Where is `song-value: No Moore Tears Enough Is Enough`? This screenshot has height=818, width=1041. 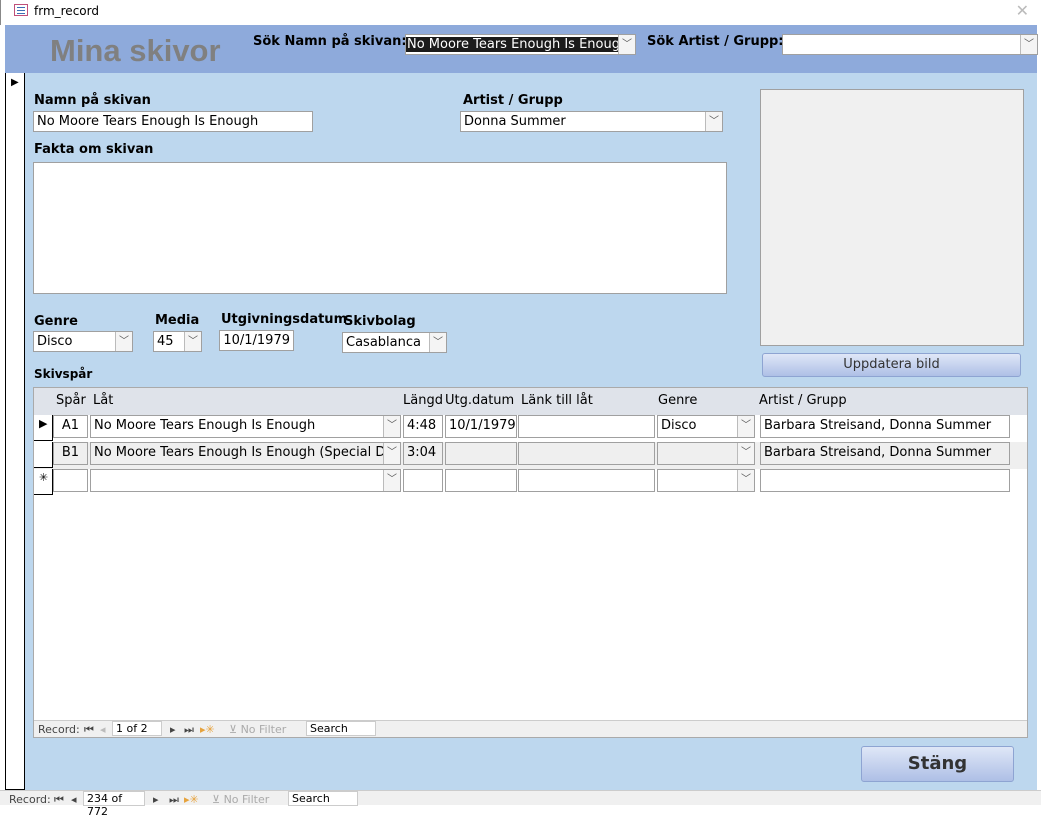
song-value: No Moore Tears Enough Is Enough is located at coordinates (205, 425).